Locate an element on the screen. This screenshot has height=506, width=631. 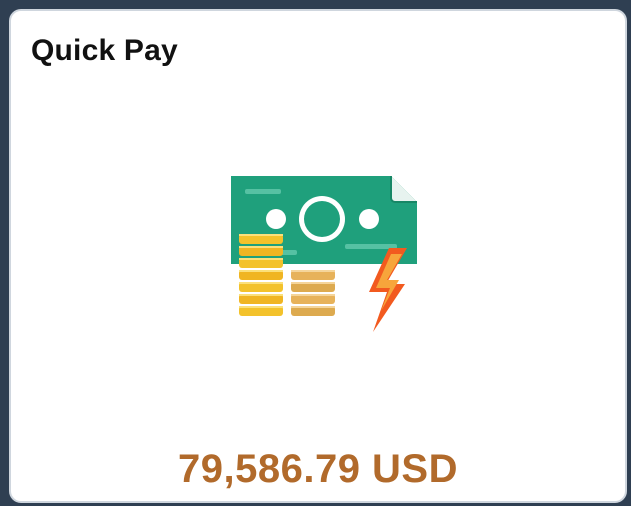
tile-title: Quick Pay is located at coordinates (104, 50).